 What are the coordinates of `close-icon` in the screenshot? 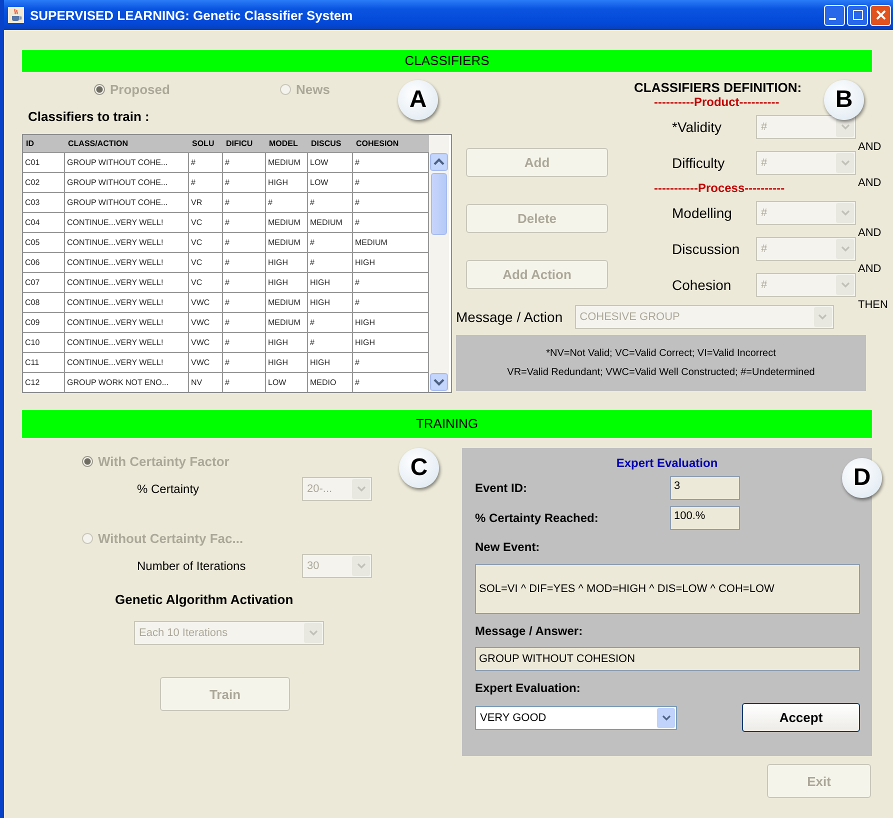 It's located at (880, 15).